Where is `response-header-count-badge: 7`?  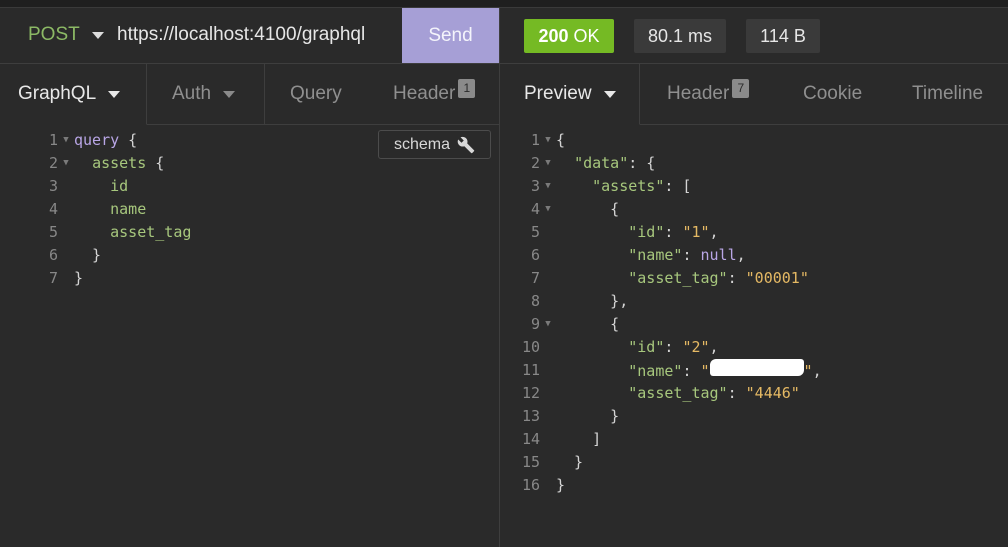 response-header-count-badge: 7 is located at coordinates (741, 88).